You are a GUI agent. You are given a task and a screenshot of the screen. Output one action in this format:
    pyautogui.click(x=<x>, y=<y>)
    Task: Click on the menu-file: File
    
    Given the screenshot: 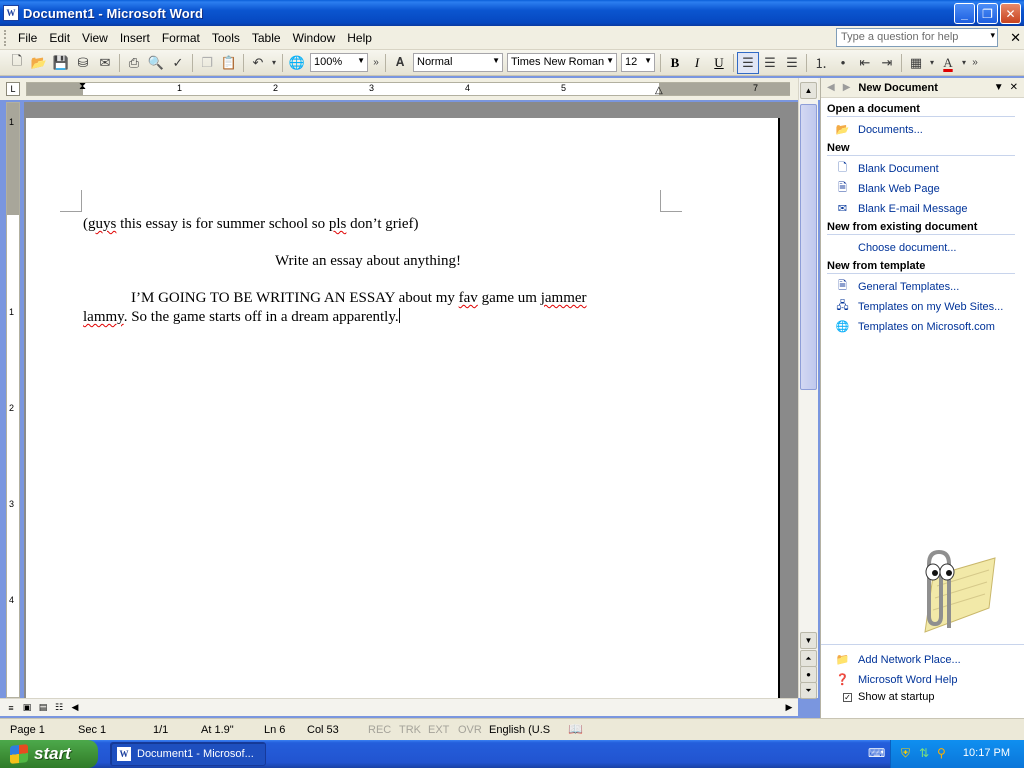 What is the action you would take?
    pyautogui.click(x=27, y=38)
    